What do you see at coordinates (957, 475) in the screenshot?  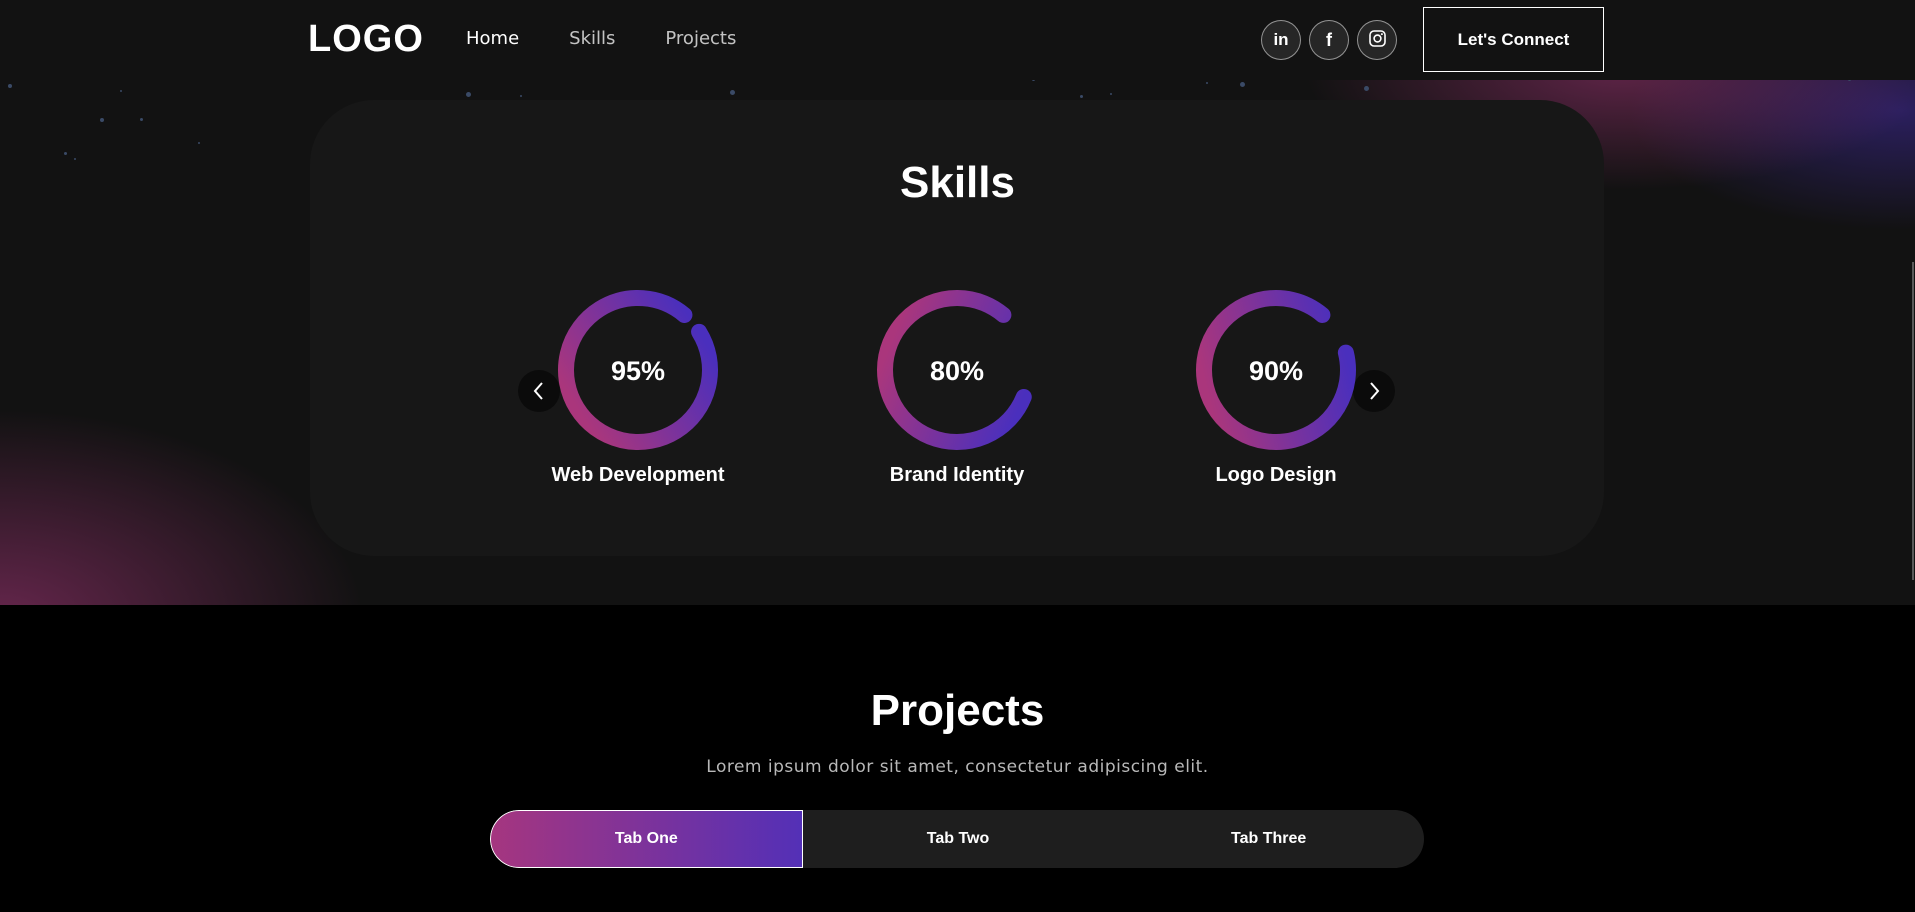 I see `skill-label: Brand Identity` at bounding box center [957, 475].